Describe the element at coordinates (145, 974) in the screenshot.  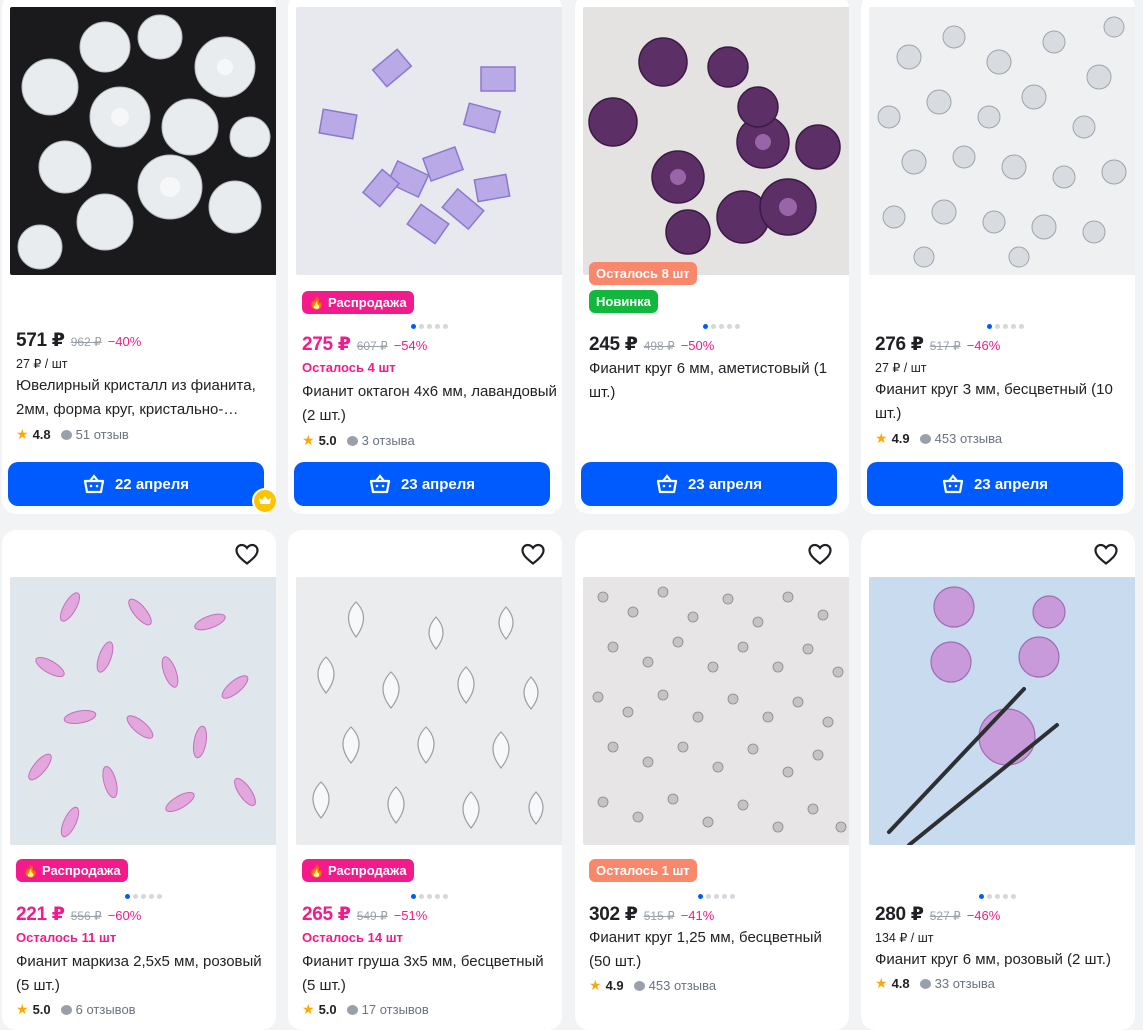
I see `product-title: Фианит маркиза 2,5x5 мм, розовый (5 шт.)` at that location.